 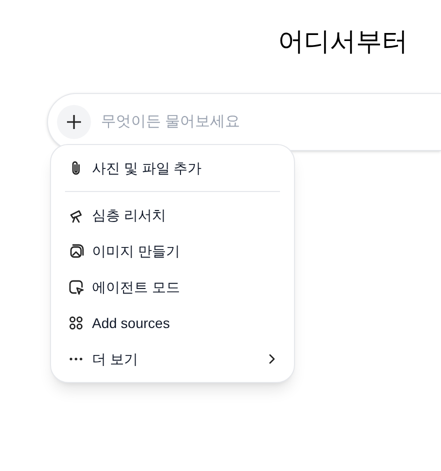 What do you see at coordinates (172, 215) in the screenshot?
I see `menu-item: 심층 리서치` at bounding box center [172, 215].